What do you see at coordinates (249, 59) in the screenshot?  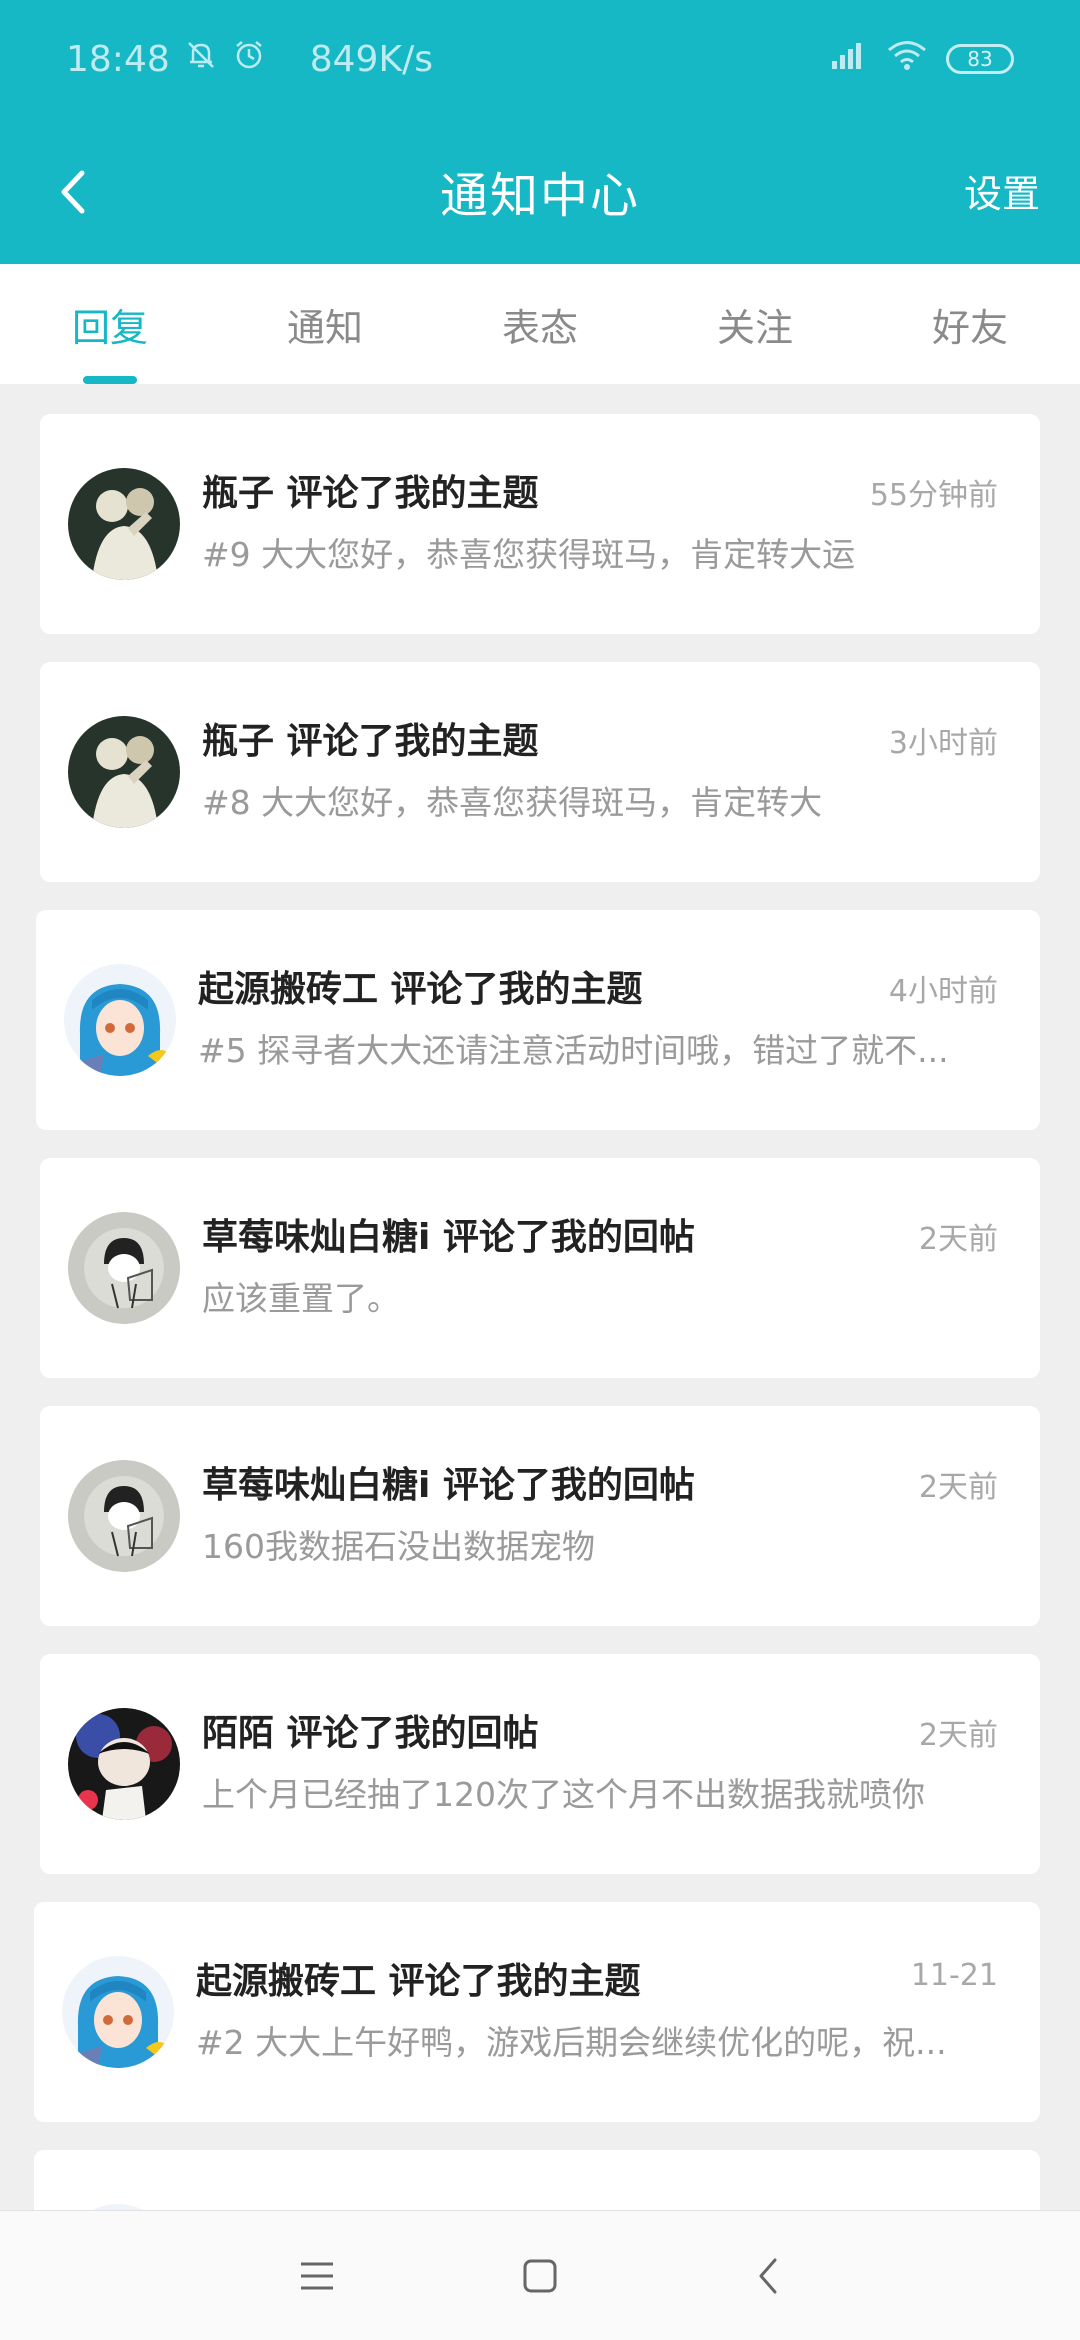 I see `alarm-icon` at bounding box center [249, 59].